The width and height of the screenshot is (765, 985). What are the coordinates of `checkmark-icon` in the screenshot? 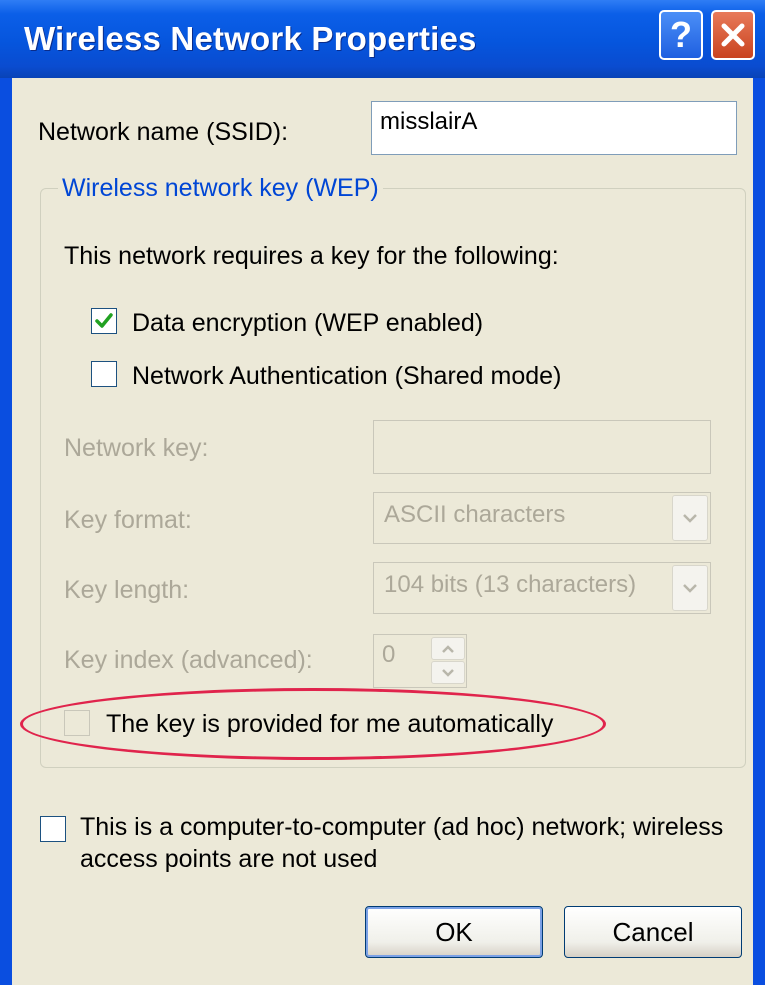 It's located at (104, 320).